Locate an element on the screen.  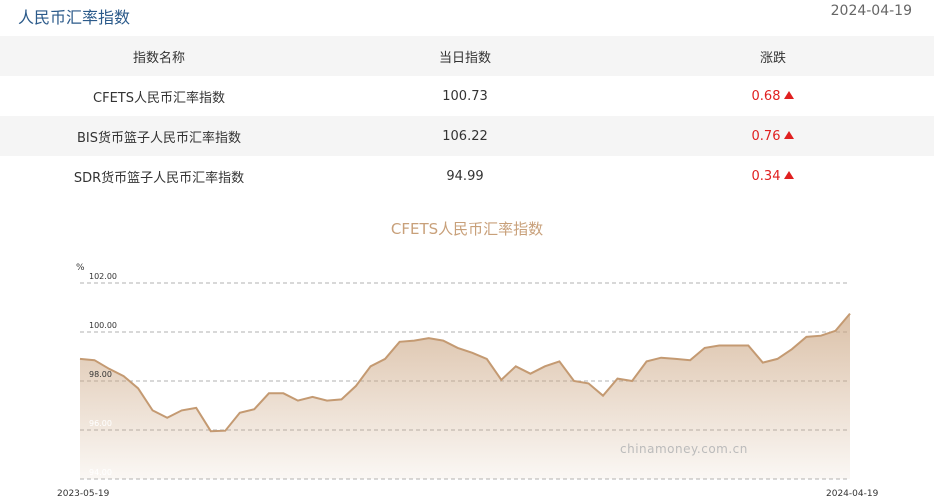
index-value: 106.22 is located at coordinates (465, 136).